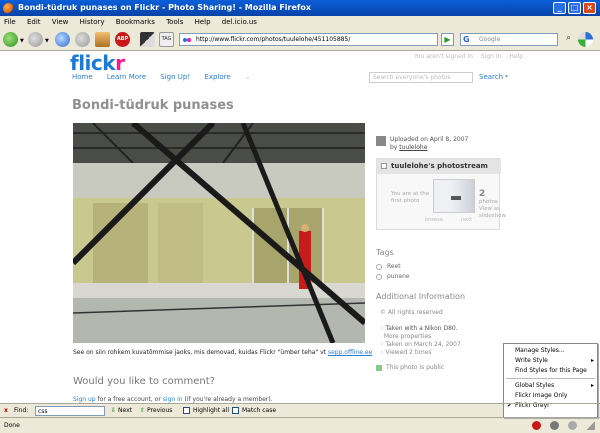  I want to click on adblock-icon: ABP, so click(122, 39).